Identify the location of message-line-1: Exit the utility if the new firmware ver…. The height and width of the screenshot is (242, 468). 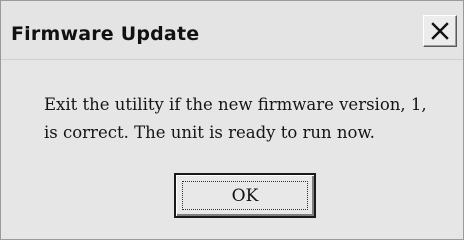
(235, 104).